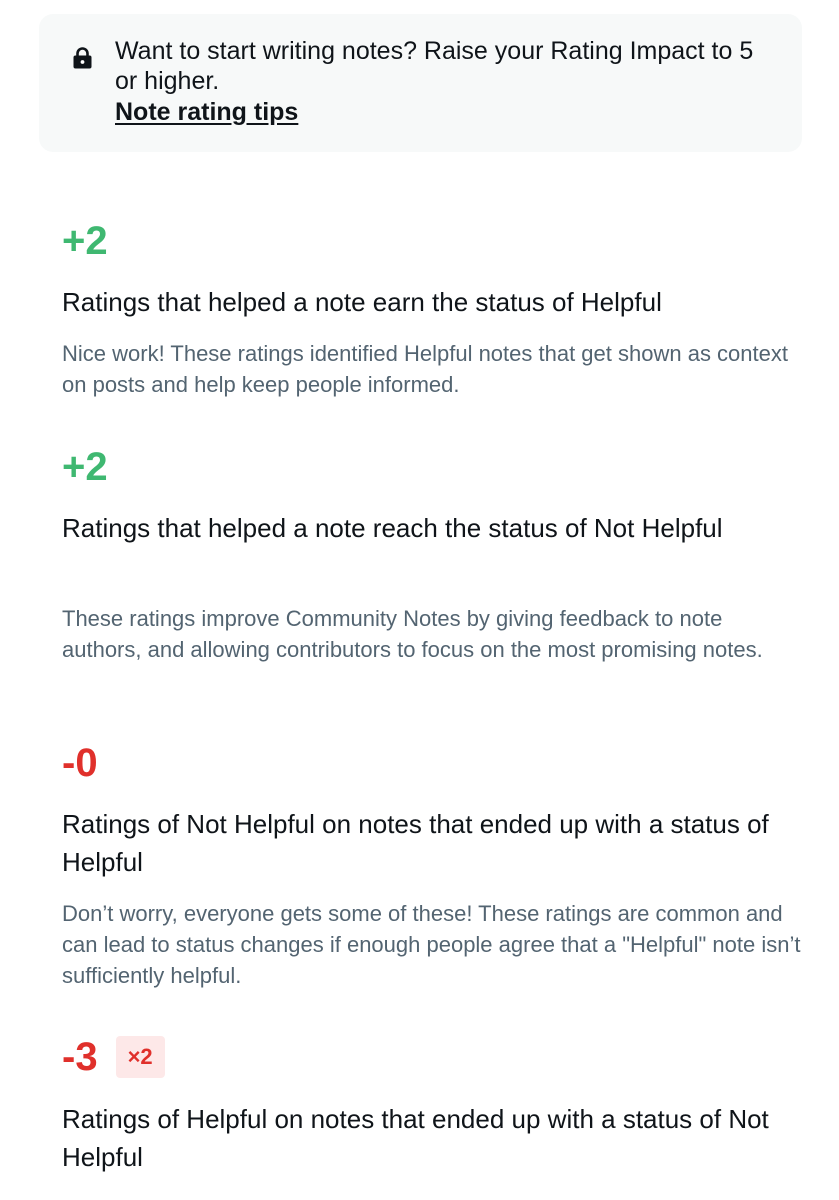 The image size is (839, 1200). I want to click on impact-row: -3 ×2, so click(432, 1057).